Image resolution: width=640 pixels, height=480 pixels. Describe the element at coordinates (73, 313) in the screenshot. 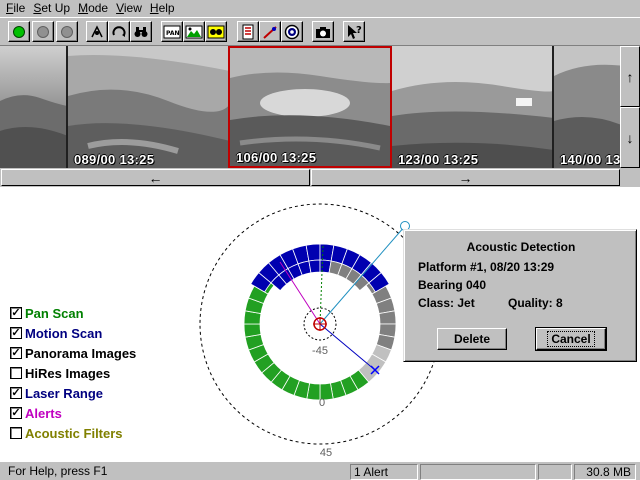

I see `layer-pan-scan: ✓ Pan Scan` at that location.